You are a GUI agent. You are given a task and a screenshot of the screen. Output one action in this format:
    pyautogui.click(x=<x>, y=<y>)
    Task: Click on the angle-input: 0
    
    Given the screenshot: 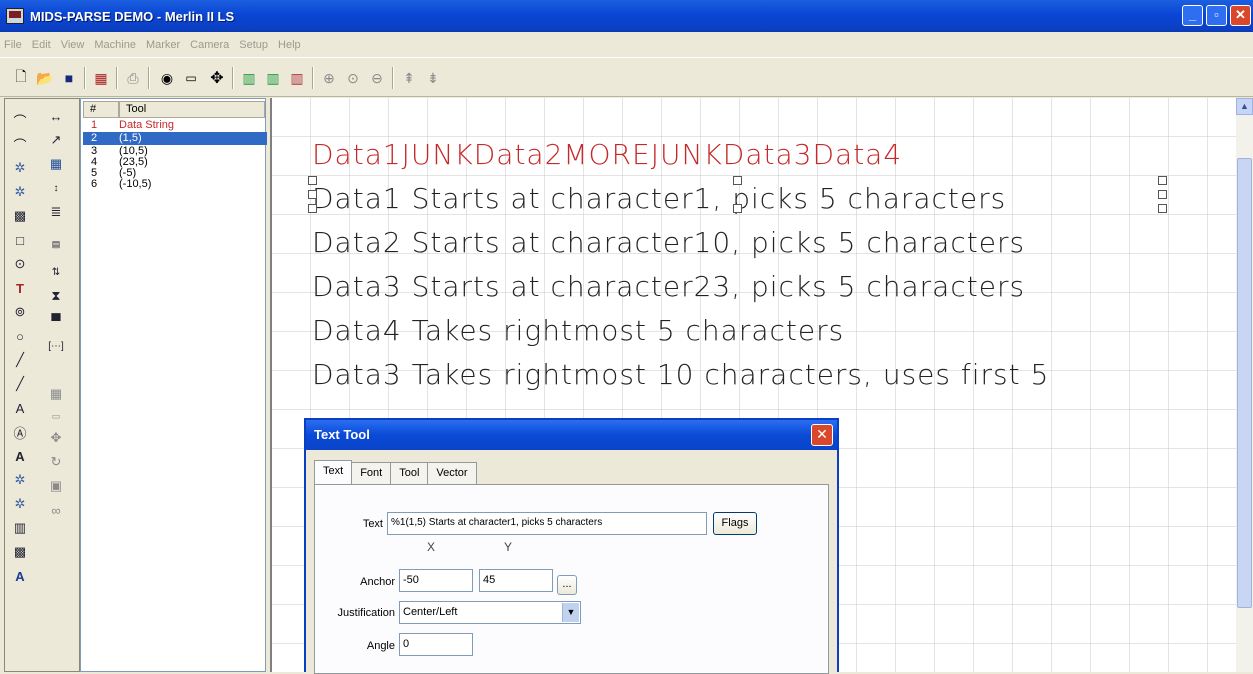 What is the action you would take?
    pyautogui.click(x=436, y=644)
    